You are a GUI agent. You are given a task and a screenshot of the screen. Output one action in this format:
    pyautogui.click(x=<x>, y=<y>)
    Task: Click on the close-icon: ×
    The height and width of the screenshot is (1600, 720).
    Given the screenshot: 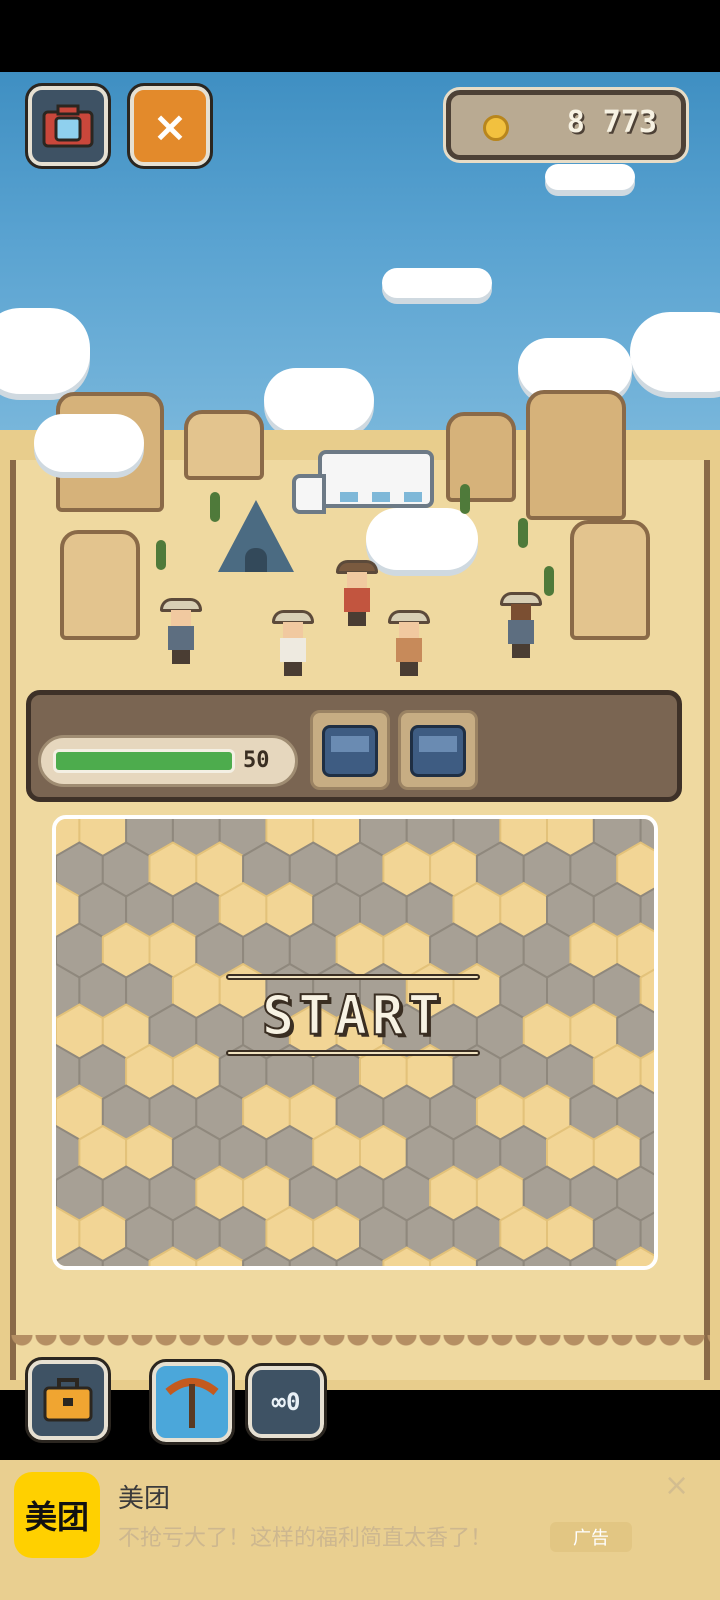 What is the action you would take?
    pyautogui.click(x=170, y=126)
    